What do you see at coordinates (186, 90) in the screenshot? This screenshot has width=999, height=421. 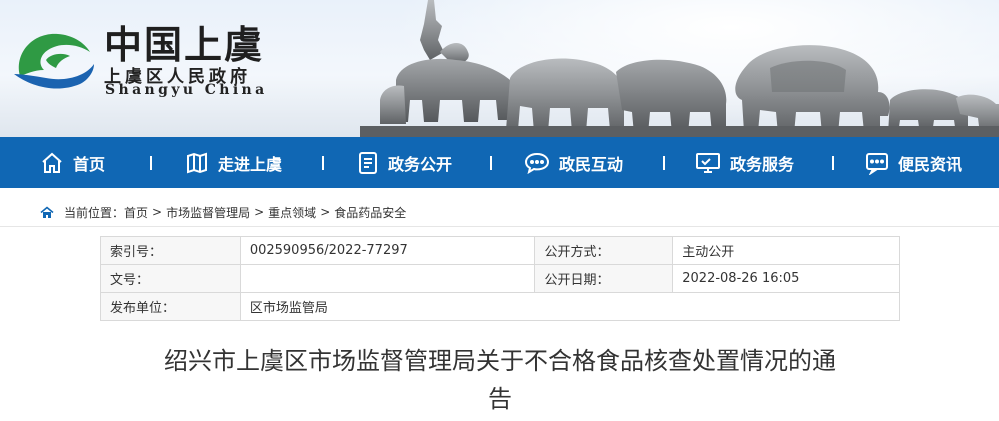 I see `brand-english: Shangyu China` at bounding box center [186, 90].